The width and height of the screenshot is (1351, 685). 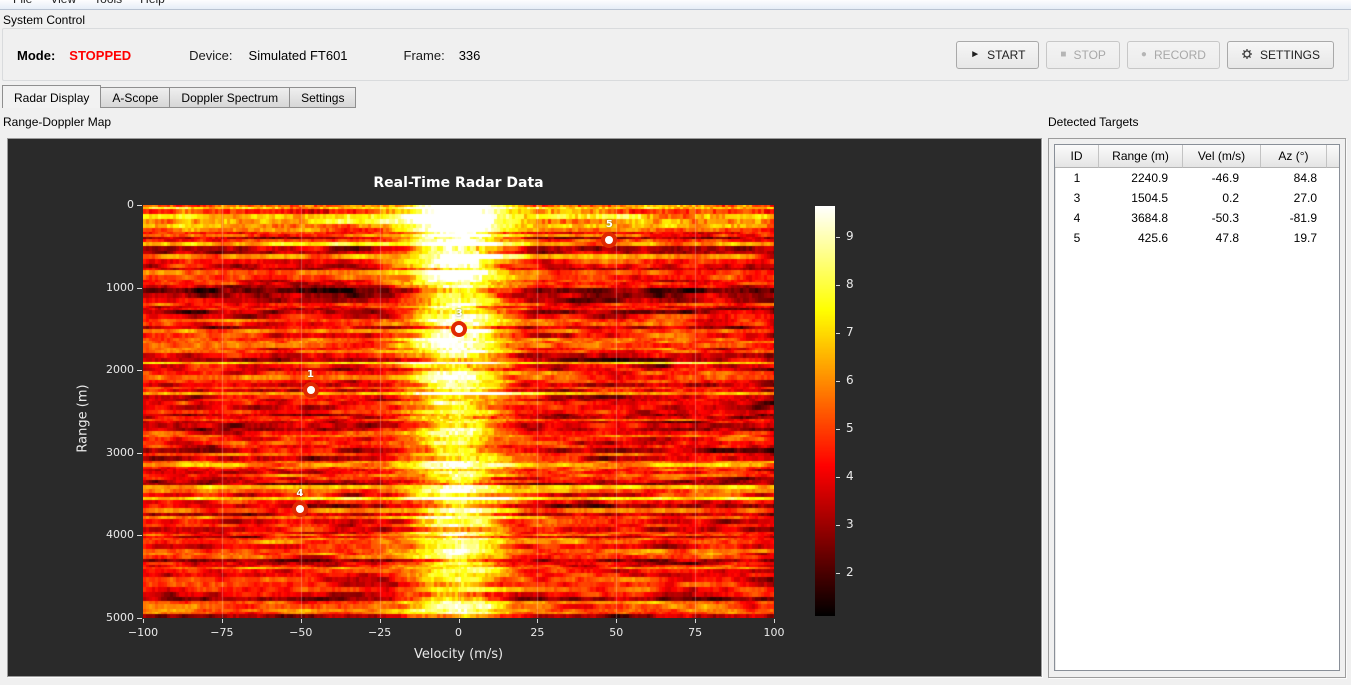 What do you see at coordinates (424, 55) in the screenshot?
I see `frame-label: Frame:` at bounding box center [424, 55].